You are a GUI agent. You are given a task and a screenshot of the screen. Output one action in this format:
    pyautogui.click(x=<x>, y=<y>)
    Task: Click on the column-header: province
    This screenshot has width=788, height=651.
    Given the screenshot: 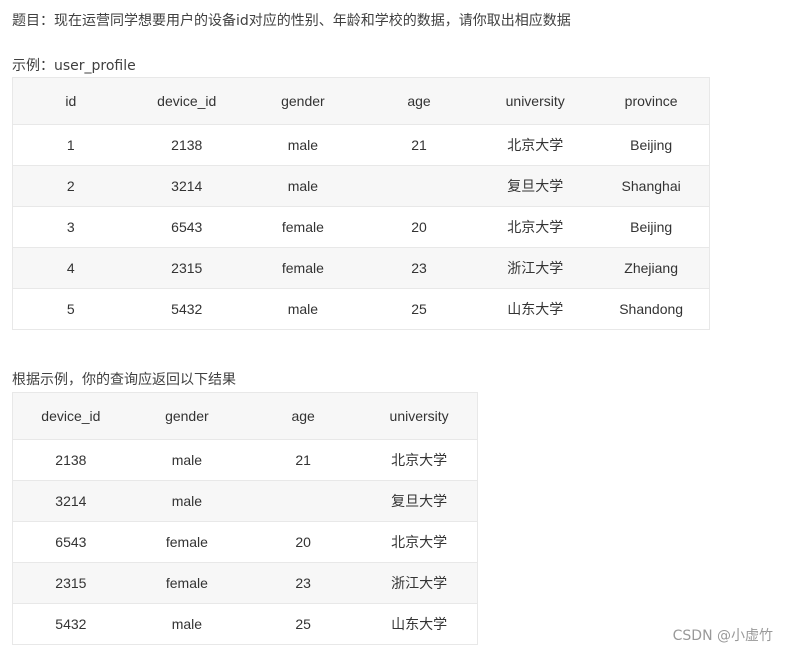 What is the action you would take?
    pyautogui.click(x=651, y=101)
    